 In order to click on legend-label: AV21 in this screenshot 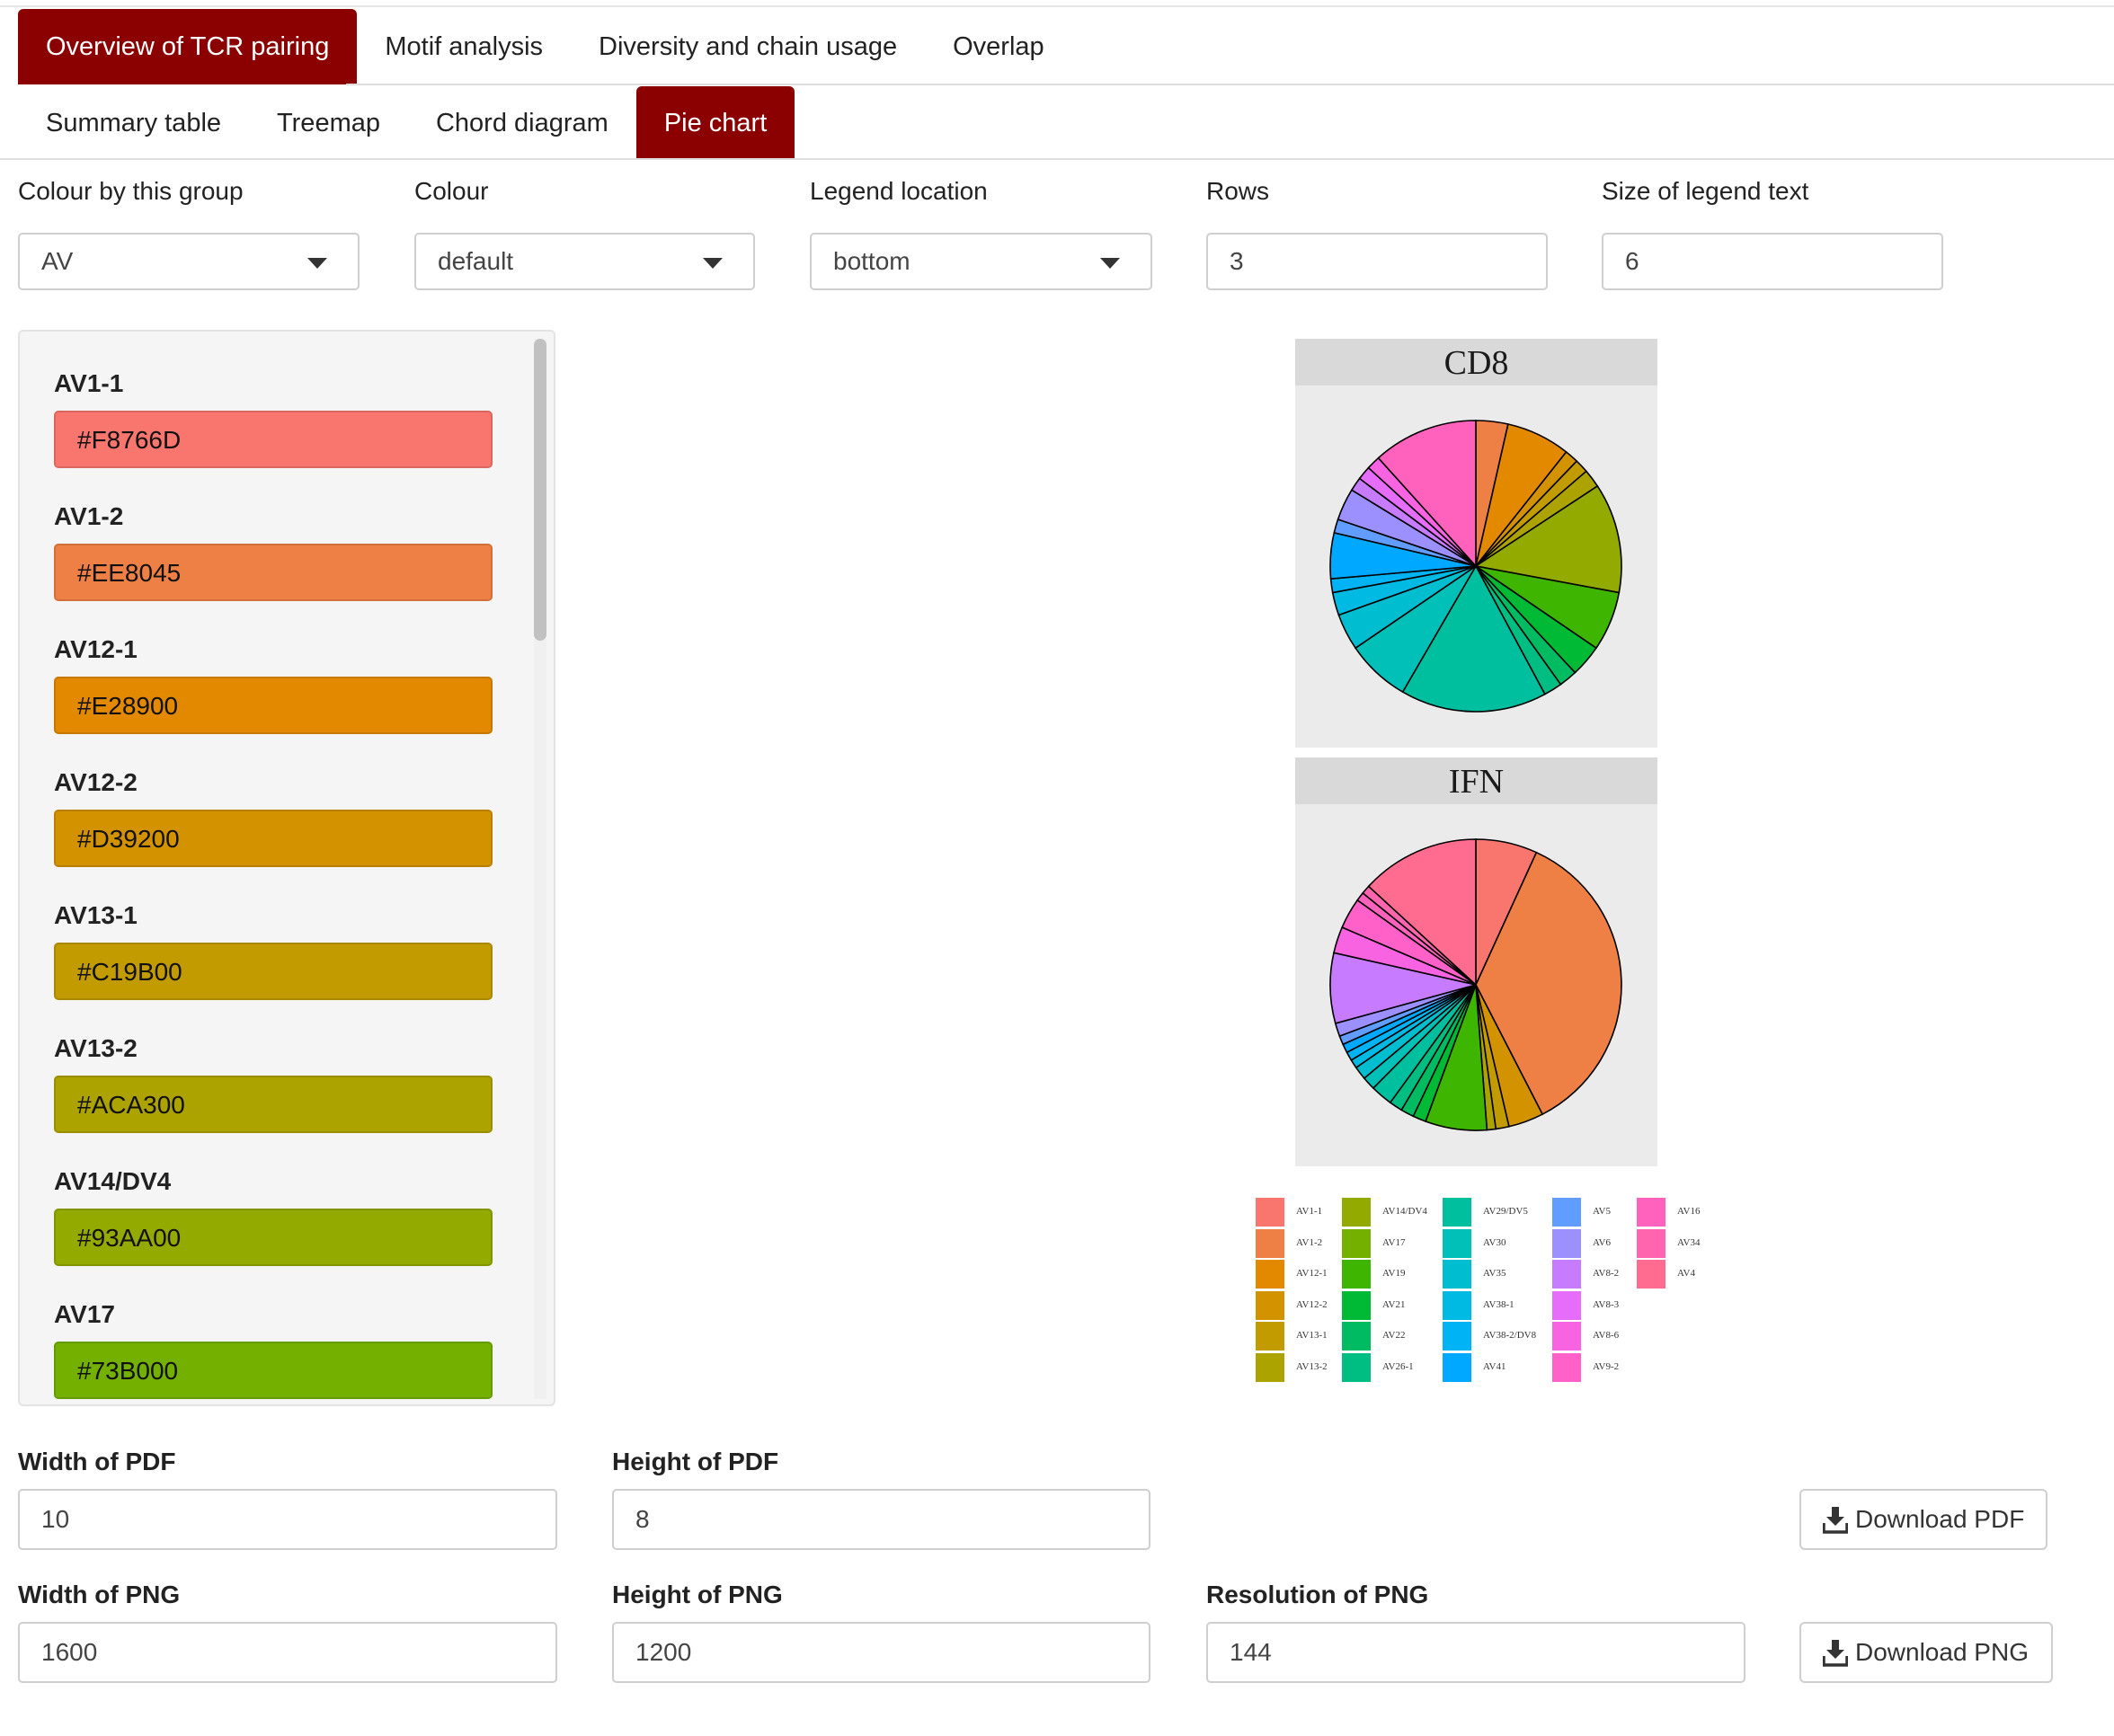, I will do `click(1394, 1304)`.